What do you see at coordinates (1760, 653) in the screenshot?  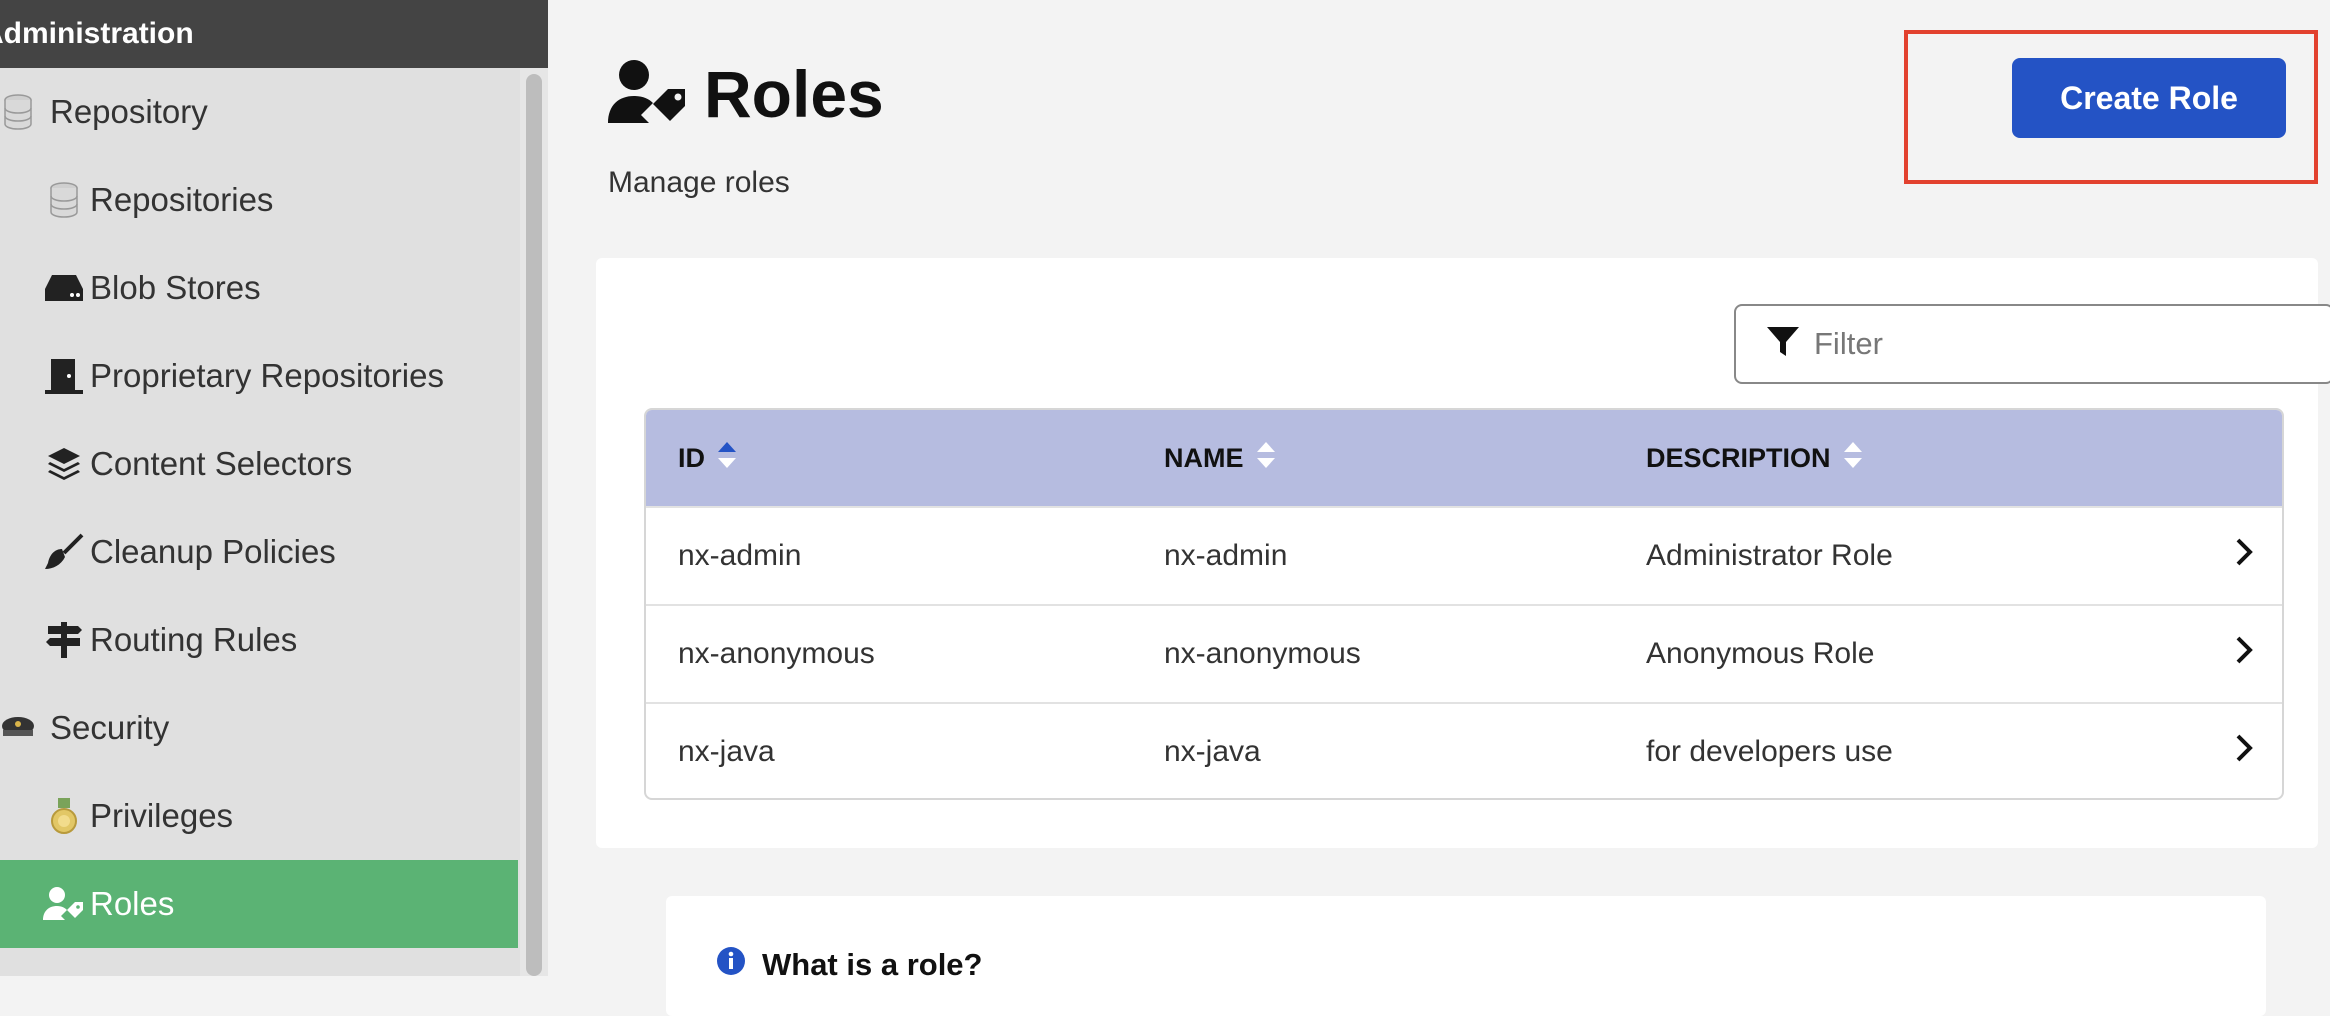 I see `cell-description: Anonymous Role` at bounding box center [1760, 653].